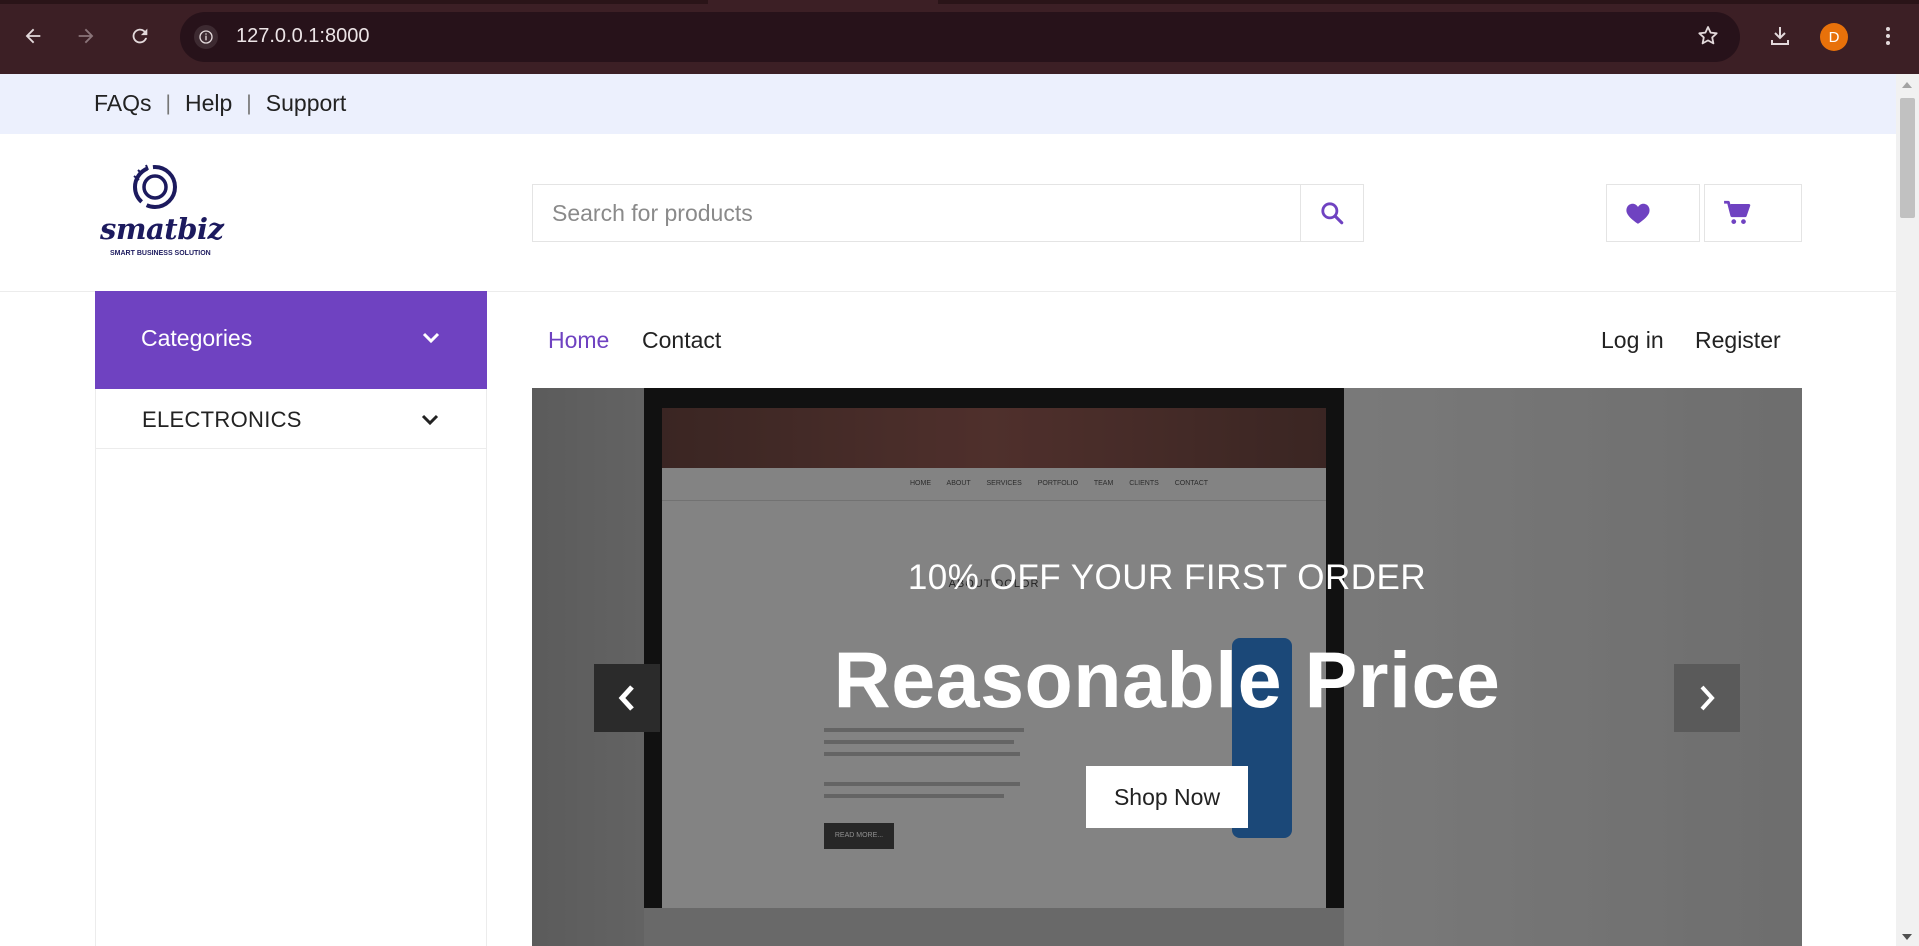 Image resolution: width=1919 pixels, height=946 pixels. I want to click on nav-home-link: Home, so click(578, 340).